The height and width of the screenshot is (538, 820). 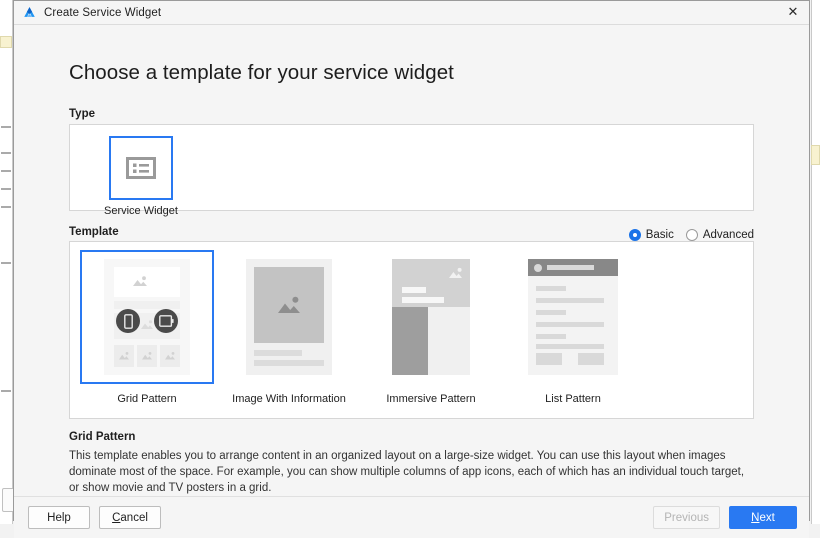 I want to click on description-title: Grid Pattern, so click(x=423, y=437).